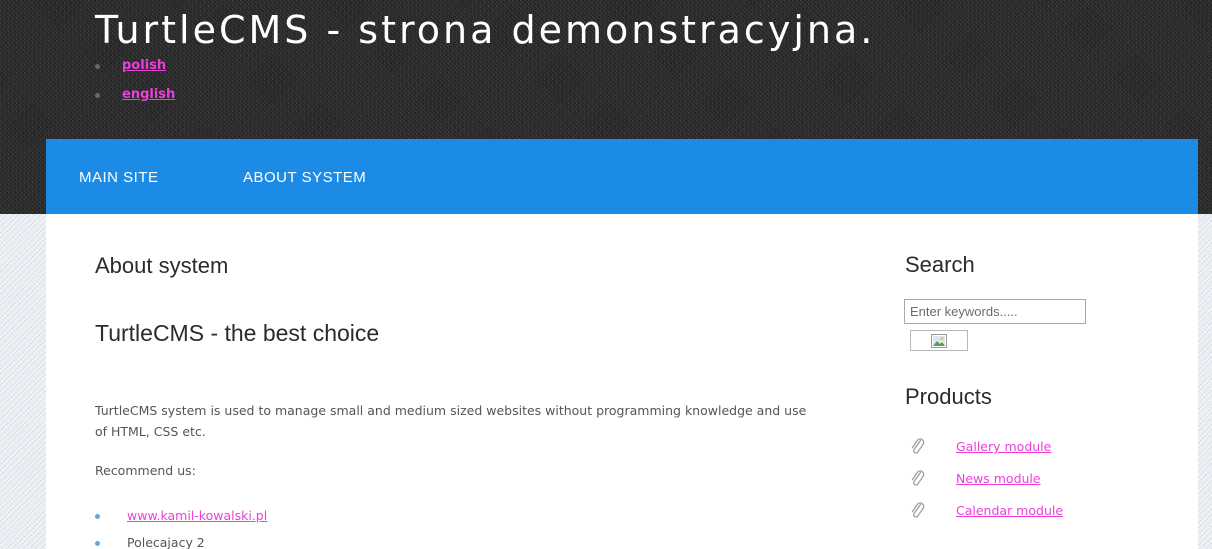  I want to click on list-item: News module, so click(986, 485).